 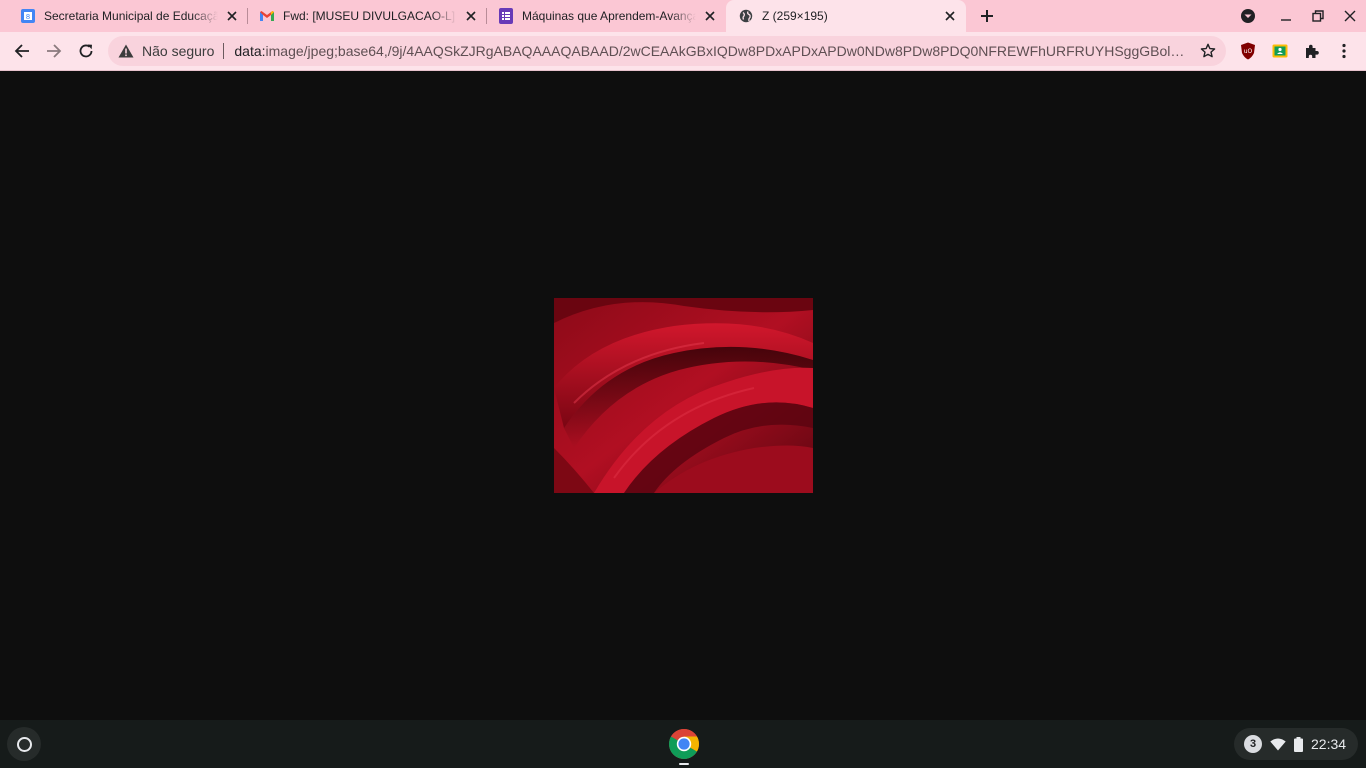 I want to click on ublock-extension-button: uO, so click(x=1248, y=51).